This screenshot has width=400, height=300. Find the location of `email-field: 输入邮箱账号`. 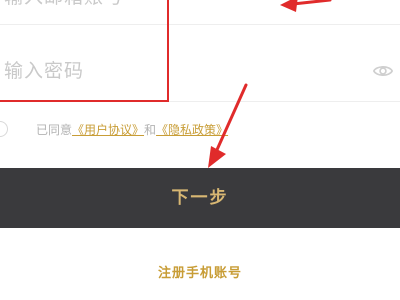

email-field: 输入邮箱账号 is located at coordinates (200, 13).